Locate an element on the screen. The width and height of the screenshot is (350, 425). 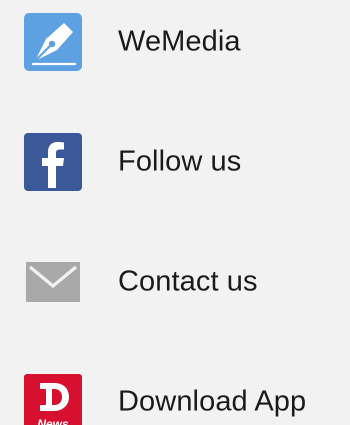
menu-item-download-app: News Download App is located at coordinates (175, 398).